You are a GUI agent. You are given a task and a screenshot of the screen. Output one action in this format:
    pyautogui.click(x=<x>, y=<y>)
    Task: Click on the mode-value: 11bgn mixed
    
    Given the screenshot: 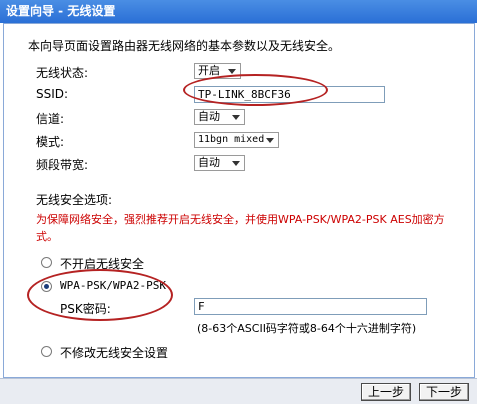 What is the action you would take?
    pyautogui.click(x=231, y=139)
    